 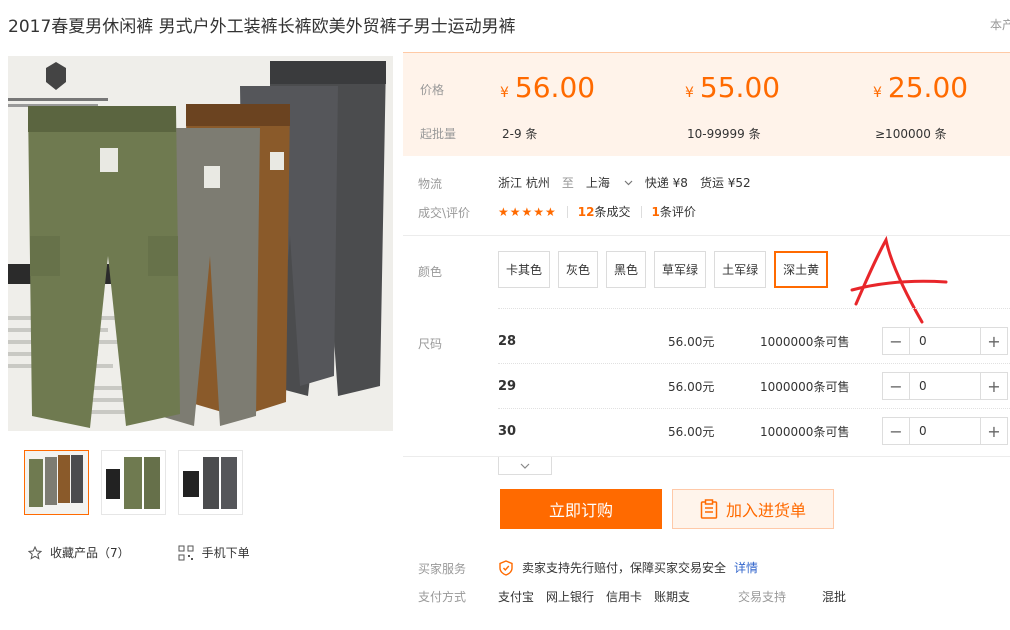 I want to click on payment-method: 网上银行, so click(x=570, y=597).